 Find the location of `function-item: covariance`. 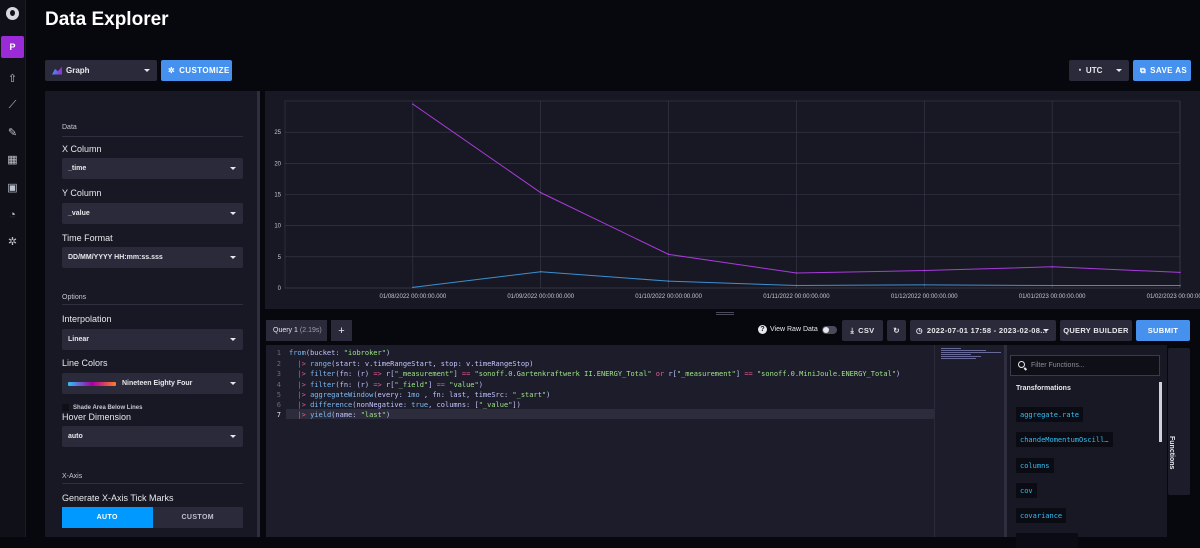

function-item: covariance is located at coordinates (1041, 515).